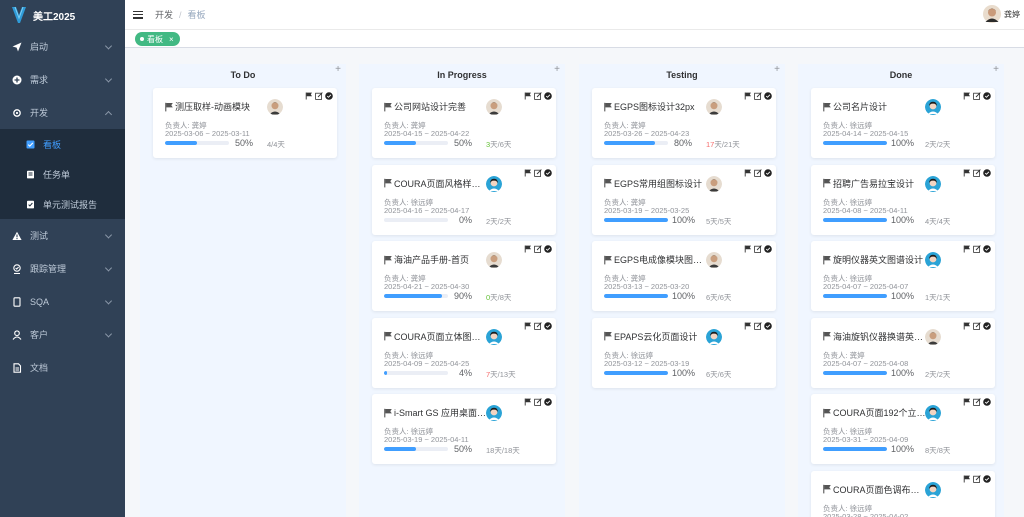 The width and height of the screenshot is (1024, 517). Describe the element at coordinates (881, 106) in the screenshot. I see `card-title: 公司名片设计` at that location.